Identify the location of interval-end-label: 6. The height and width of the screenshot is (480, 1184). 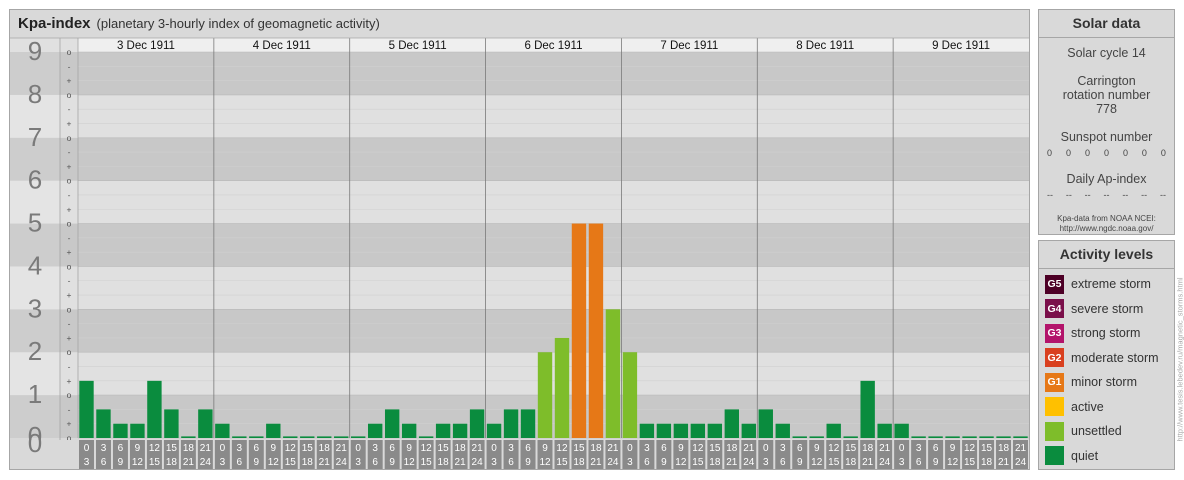
(647, 462).